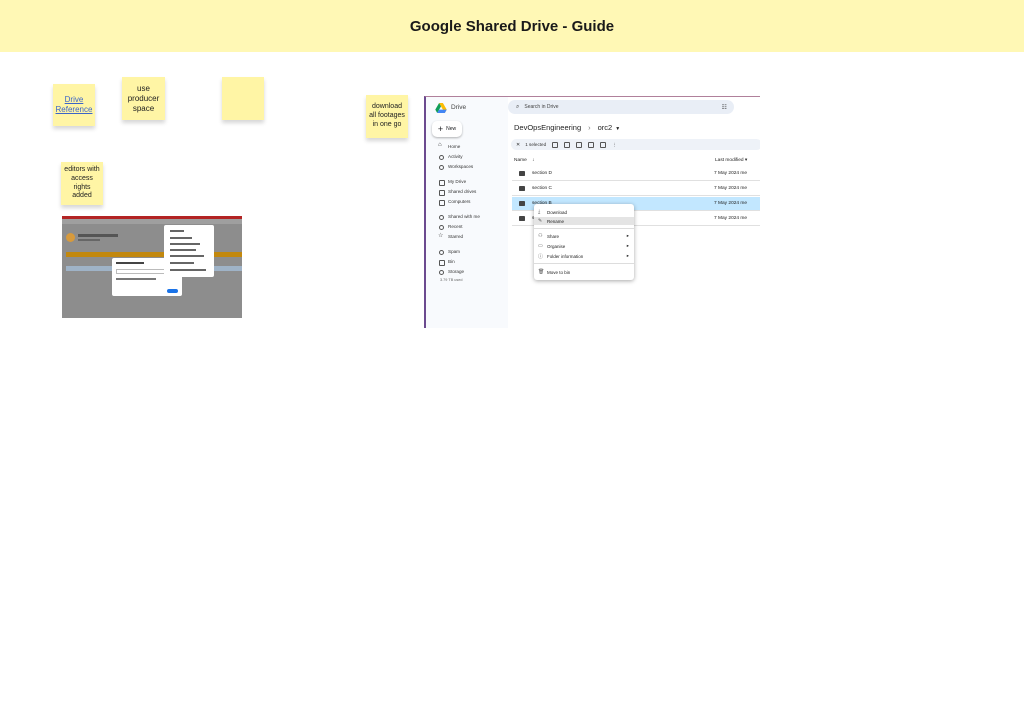 The image size is (1024, 724). Describe the element at coordinates (457, 192) in the screenshot. I see `sidebar-item-shared-drives: Shared drives` at that location.